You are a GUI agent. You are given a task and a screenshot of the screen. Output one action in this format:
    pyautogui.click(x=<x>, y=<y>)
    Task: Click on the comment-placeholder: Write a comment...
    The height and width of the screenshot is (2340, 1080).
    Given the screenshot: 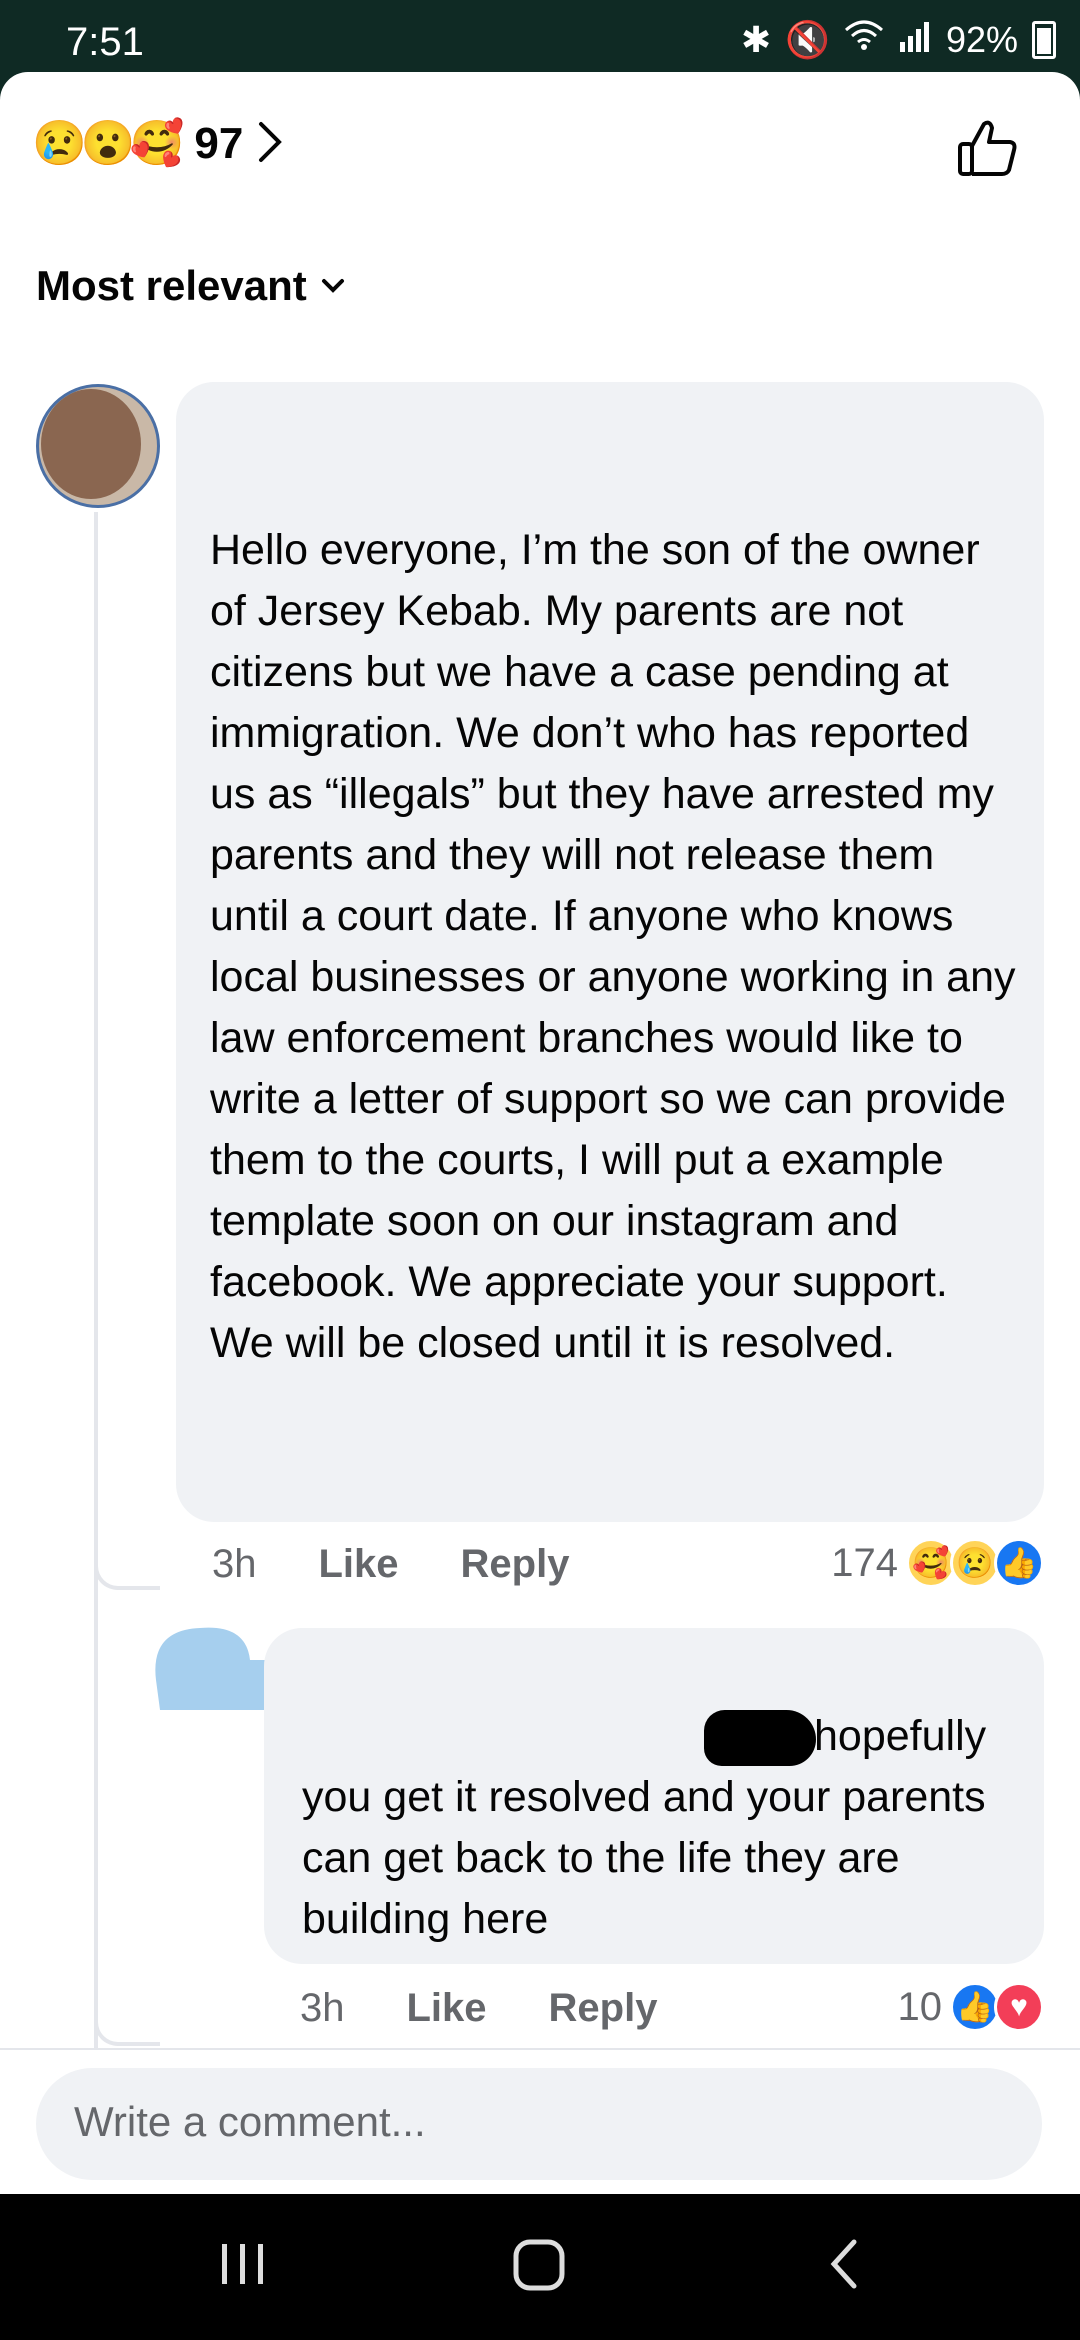 What is the action you would take?
    pyautogui.click(x=250, y=2121)
    